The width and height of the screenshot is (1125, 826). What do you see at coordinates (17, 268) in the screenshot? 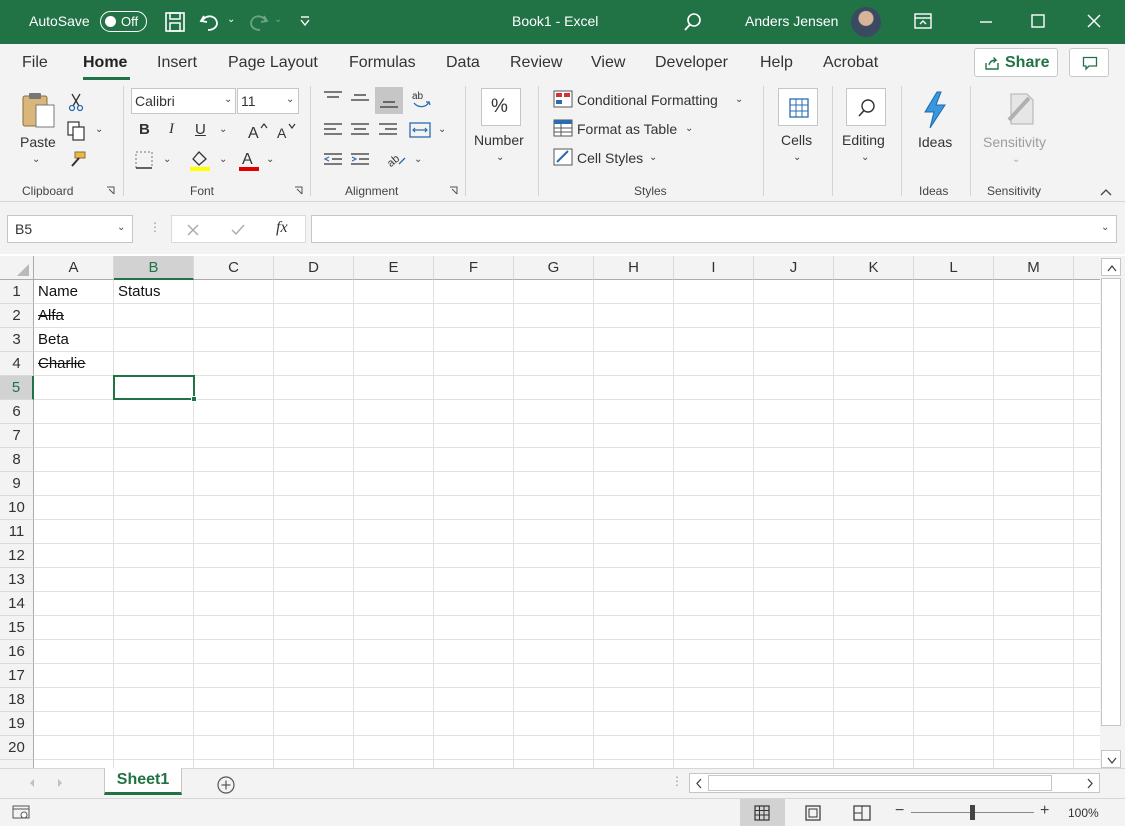
I see `select-all-corner` at bounding box center [17, 268].